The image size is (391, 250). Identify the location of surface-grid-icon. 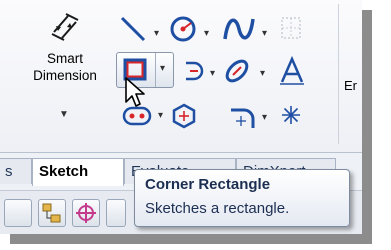
(291, 28).